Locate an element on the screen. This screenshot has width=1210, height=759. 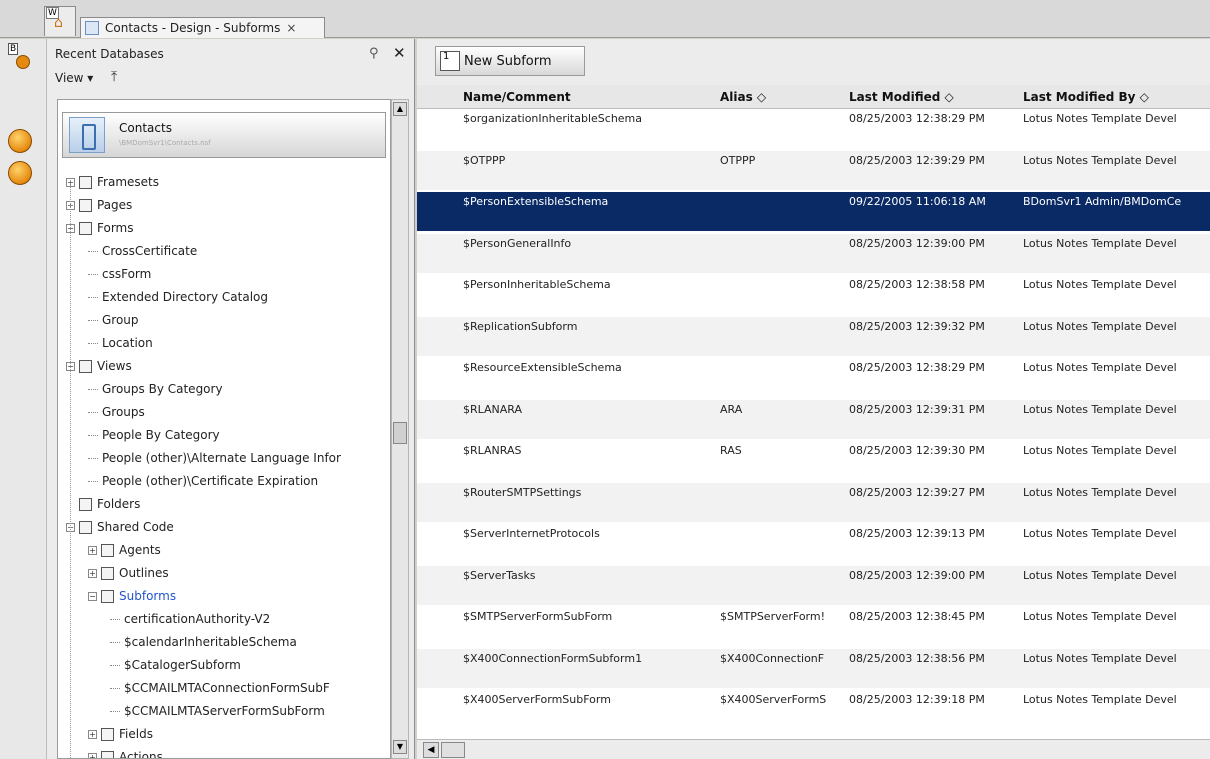
panel-close-icon: ✕ is located at coordinates (399, 53).